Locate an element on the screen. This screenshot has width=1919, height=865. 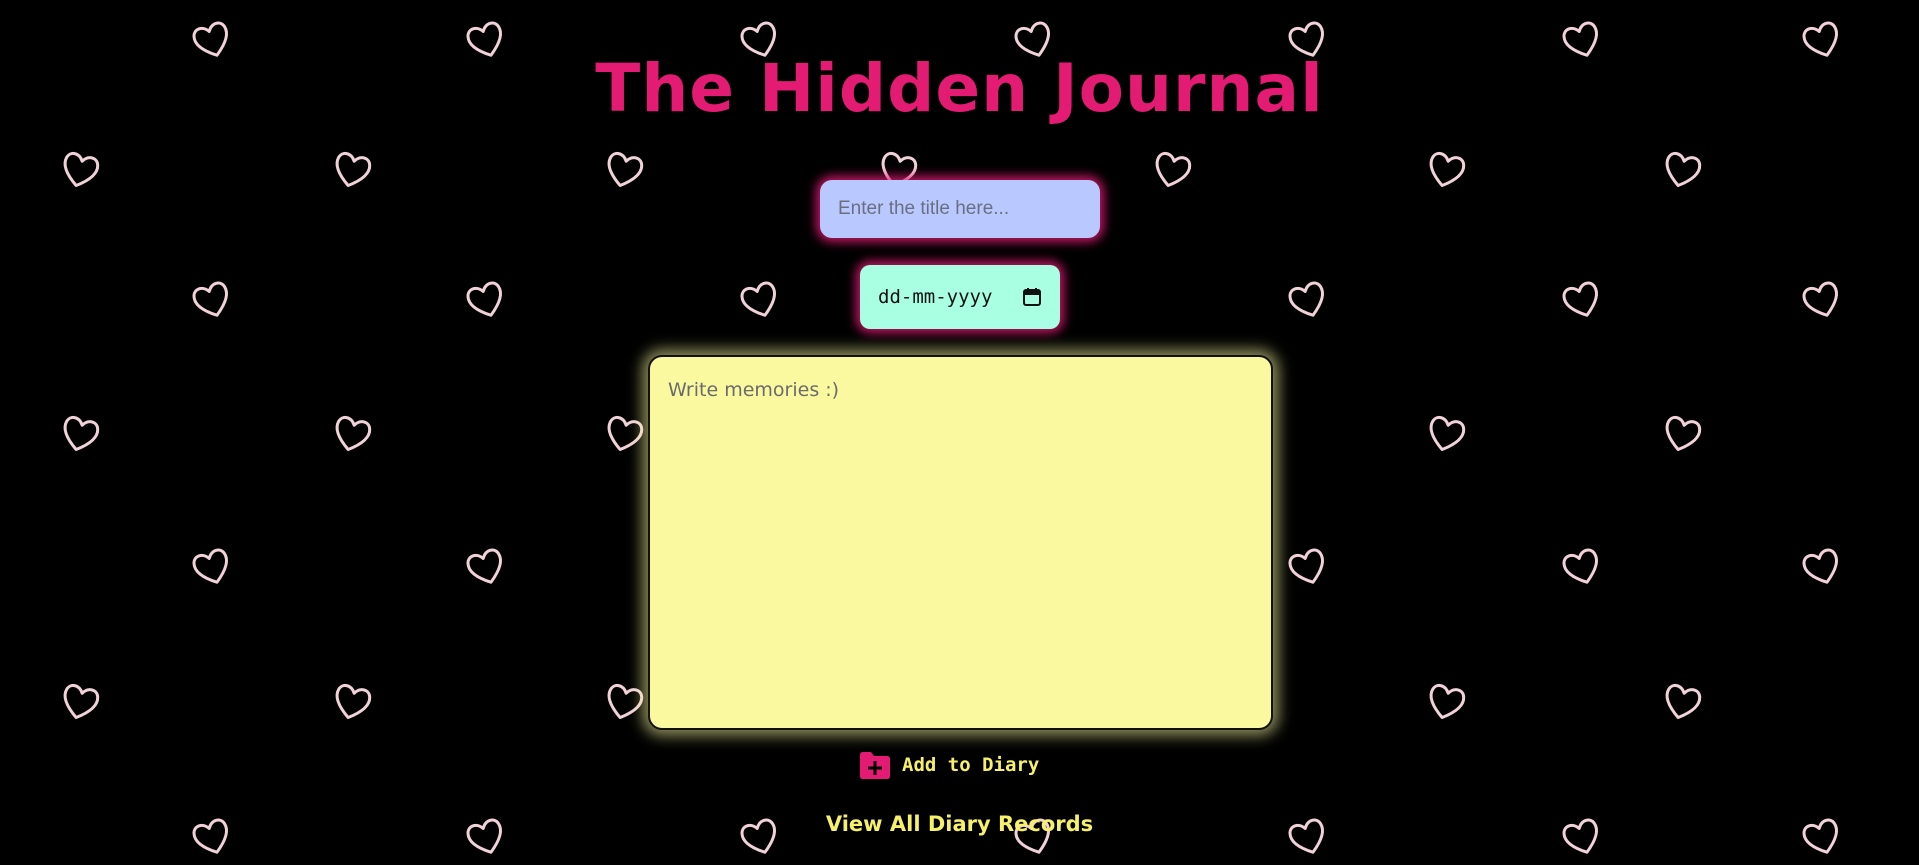
add-to-diary-label: Add to Diary is located at coordinates (971, 765).